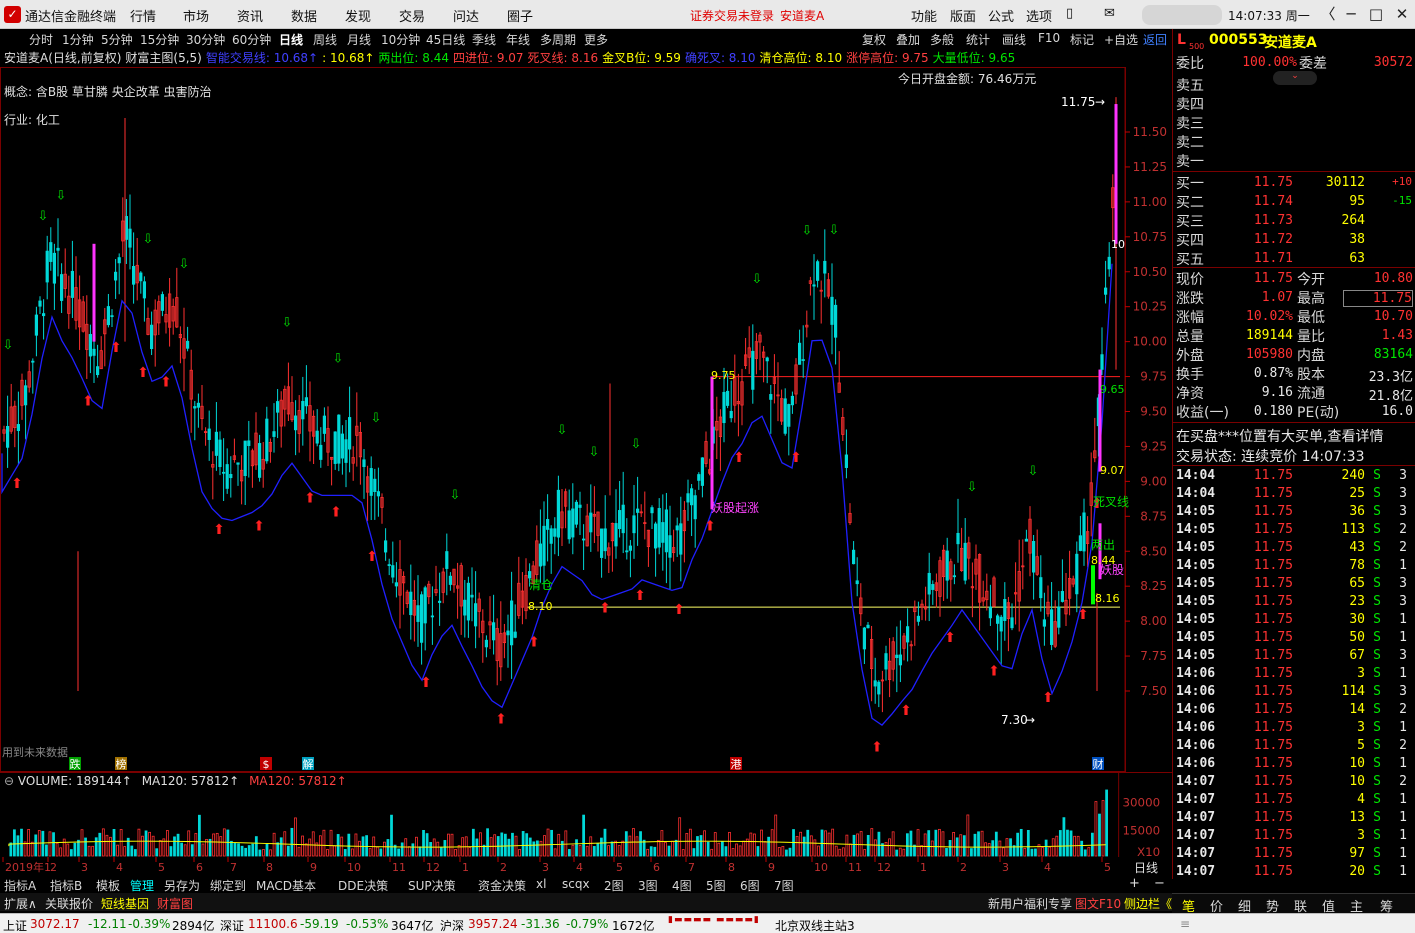 This screenshot has width=1415, height=933. Describe the element at coordinates (716, 885) in the screenshot. I see `indicator-tab: 5图` at that location.